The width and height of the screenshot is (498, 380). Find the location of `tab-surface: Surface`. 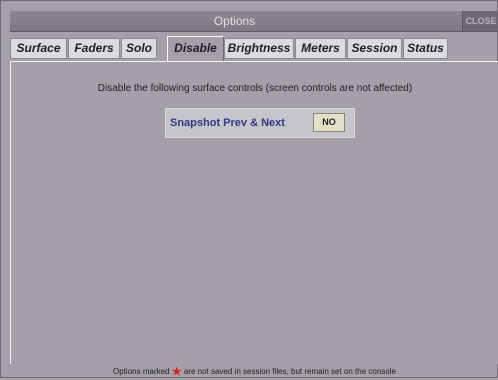

tab-surface: Surface is located at coordinates (38, 48).